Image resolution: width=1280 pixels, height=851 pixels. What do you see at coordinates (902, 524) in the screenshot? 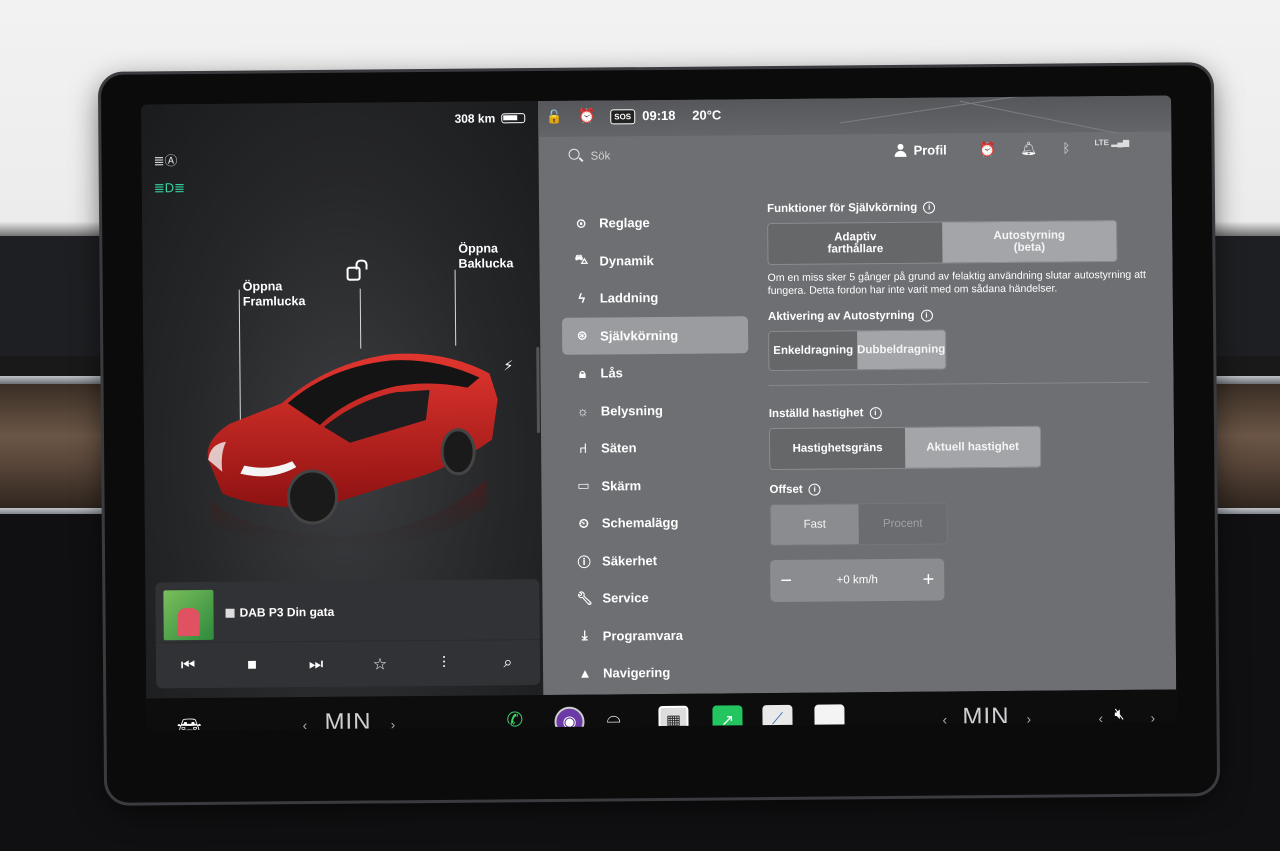
I see `option-percent: Procent` at bounding box center [902, 524].